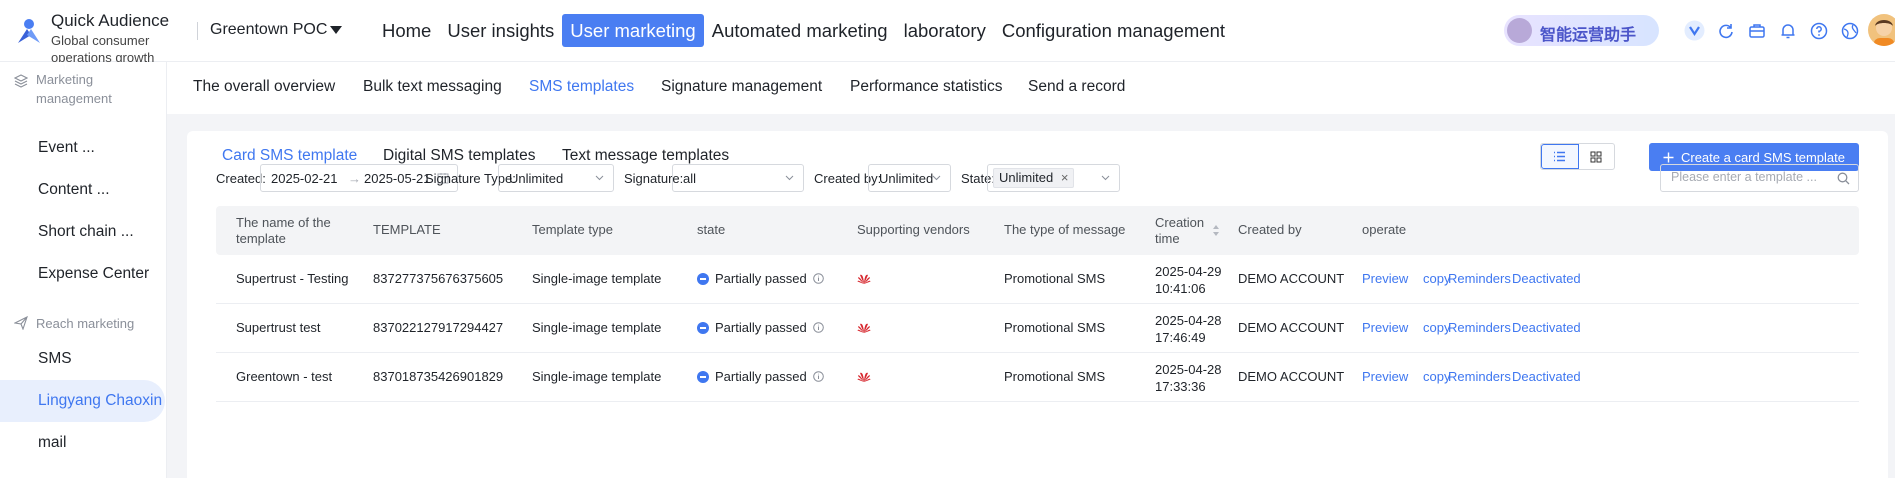 The width and height of the screenshot is (1895, 478). Describe the element at coordinates (690, 178) in the screenshot. I see `signature-value: all` at that location.